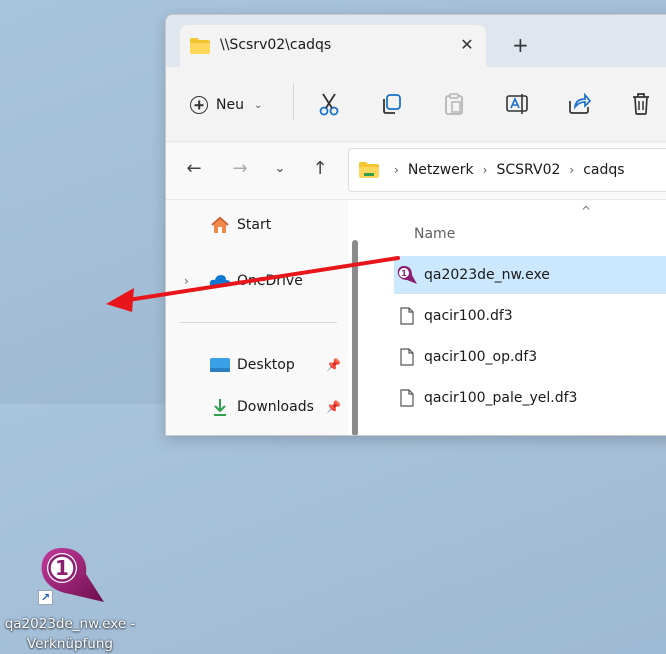 The image size is (666, 654). Describe the element at coordinates (270, 281) in the screenshot. I see `nav-item-label: OneDrive` at that location.